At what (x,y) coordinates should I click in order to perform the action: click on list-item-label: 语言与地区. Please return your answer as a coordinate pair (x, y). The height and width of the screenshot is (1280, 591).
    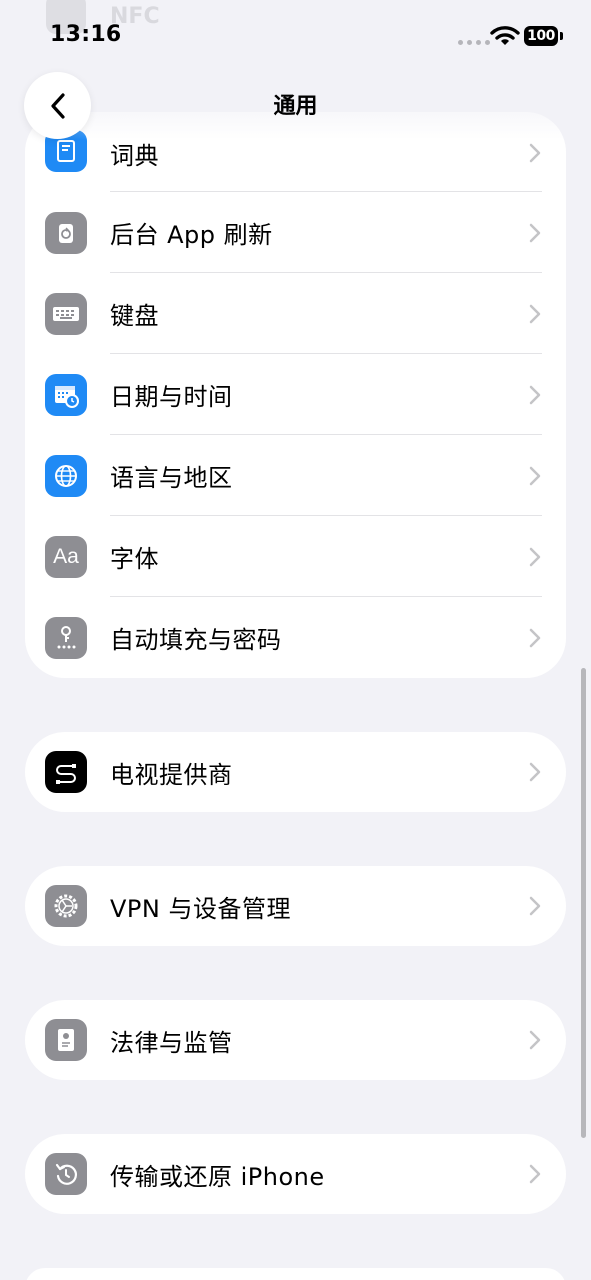
    Looking at the image, I should click on (171, 478).